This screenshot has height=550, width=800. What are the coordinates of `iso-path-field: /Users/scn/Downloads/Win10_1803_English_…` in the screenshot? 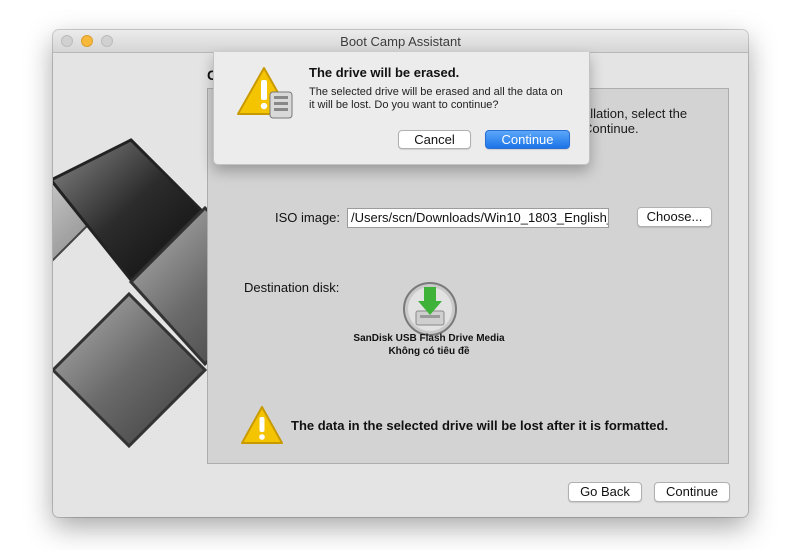 It's located at (478, 218).